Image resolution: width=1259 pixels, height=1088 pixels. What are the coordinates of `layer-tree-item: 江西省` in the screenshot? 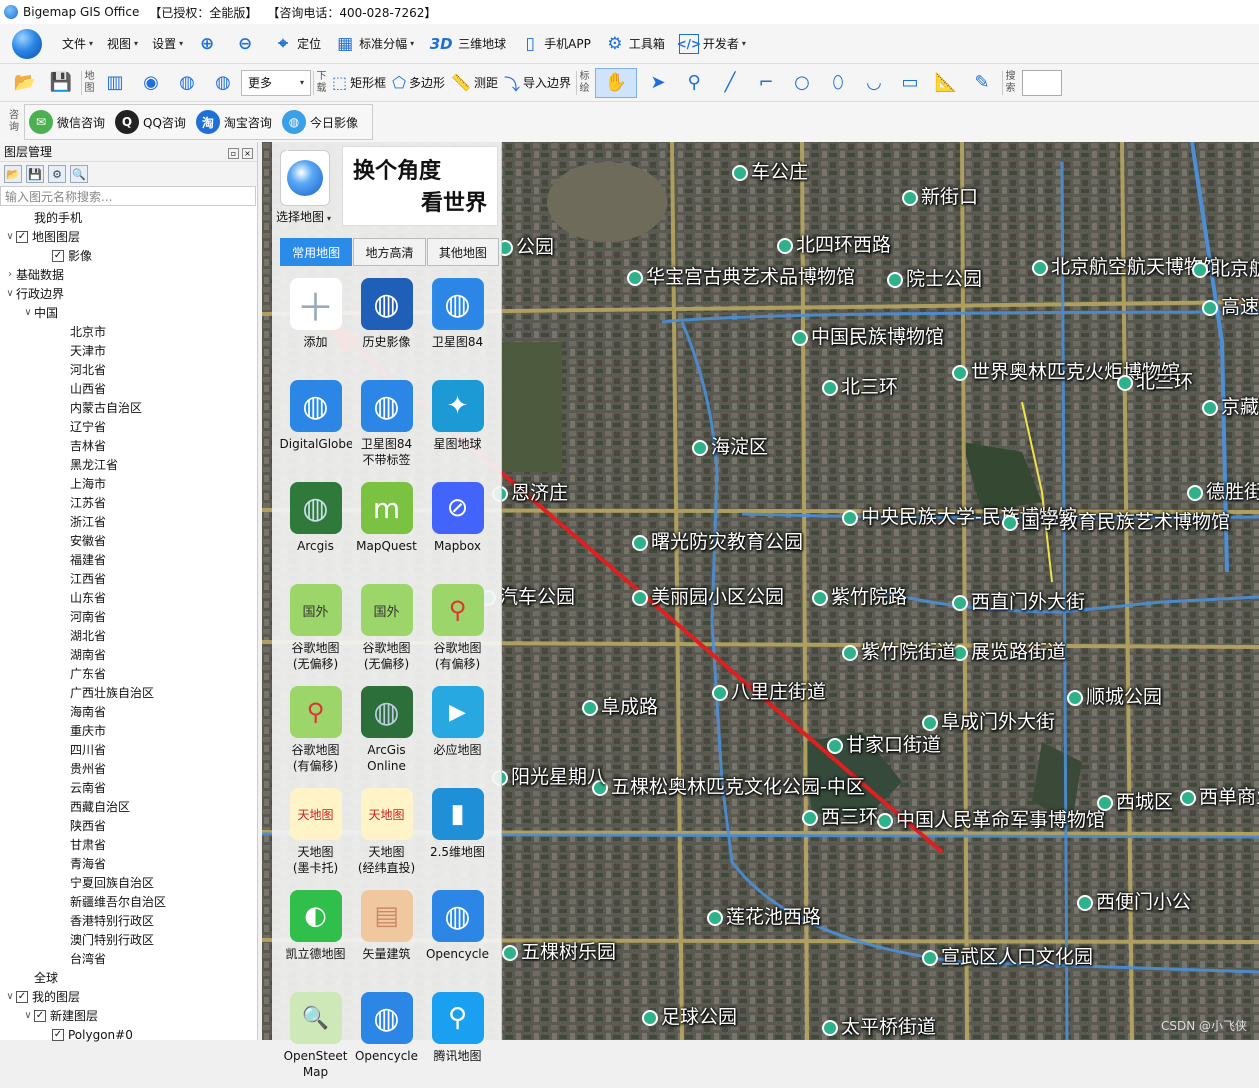 It's located at (128, 578).